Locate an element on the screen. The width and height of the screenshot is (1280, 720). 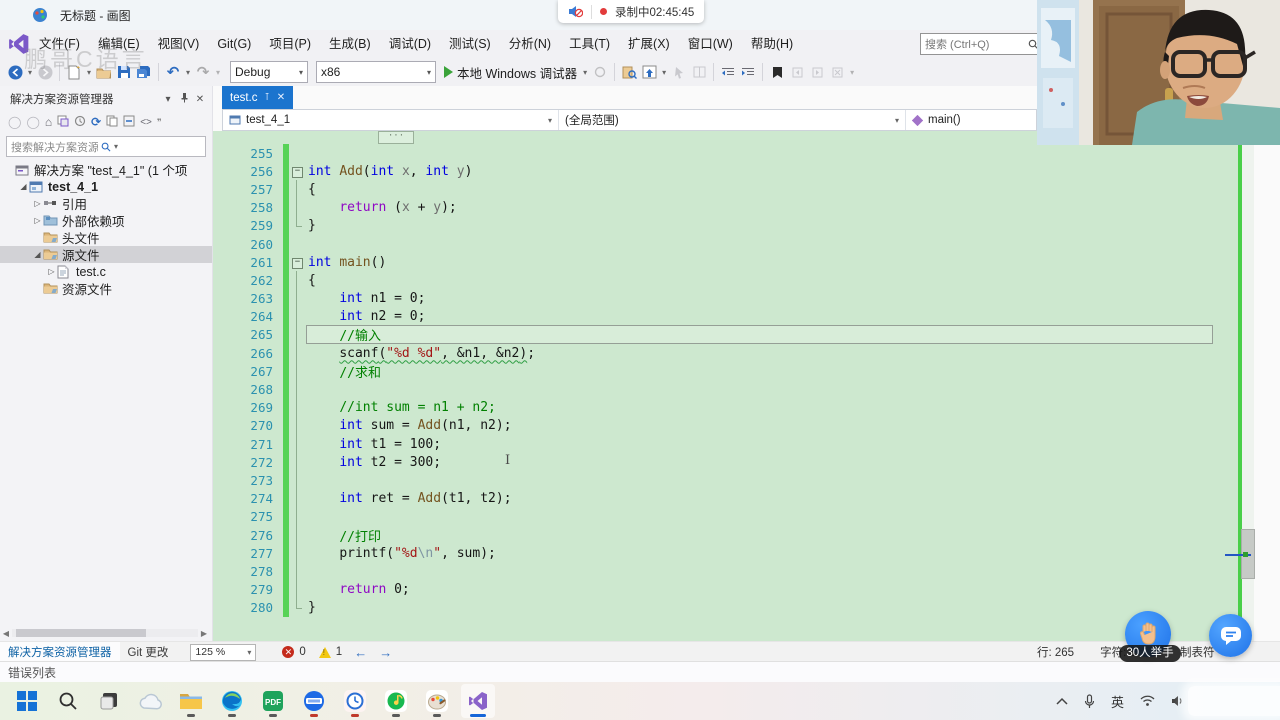
code-line-262: 262 { is located at coordinates (725, 280).